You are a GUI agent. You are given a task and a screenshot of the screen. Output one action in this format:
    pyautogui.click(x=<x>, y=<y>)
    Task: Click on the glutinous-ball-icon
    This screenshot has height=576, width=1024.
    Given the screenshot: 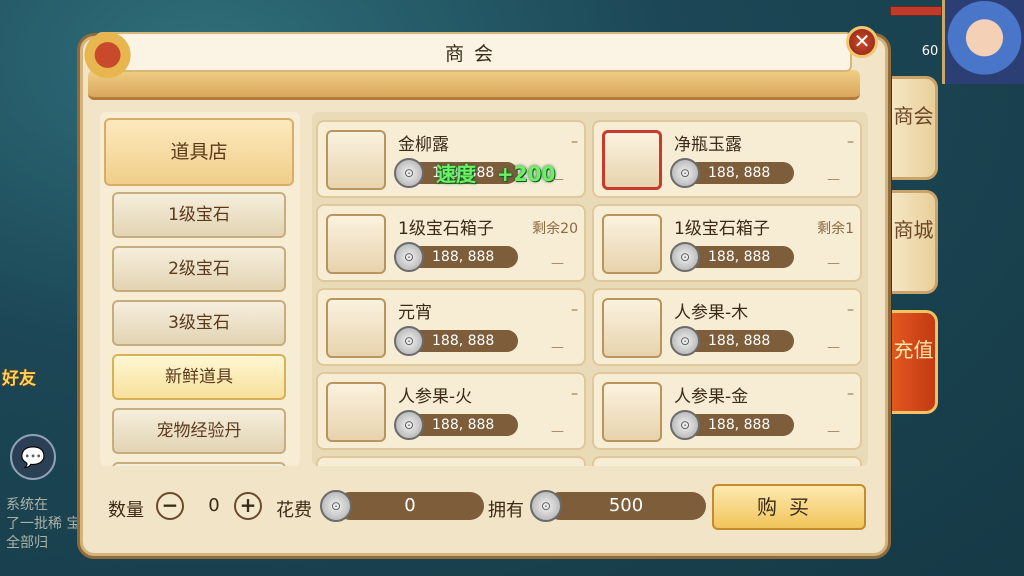 What is the action you would take?
    pyautogui.click(x=356, y=328)
    